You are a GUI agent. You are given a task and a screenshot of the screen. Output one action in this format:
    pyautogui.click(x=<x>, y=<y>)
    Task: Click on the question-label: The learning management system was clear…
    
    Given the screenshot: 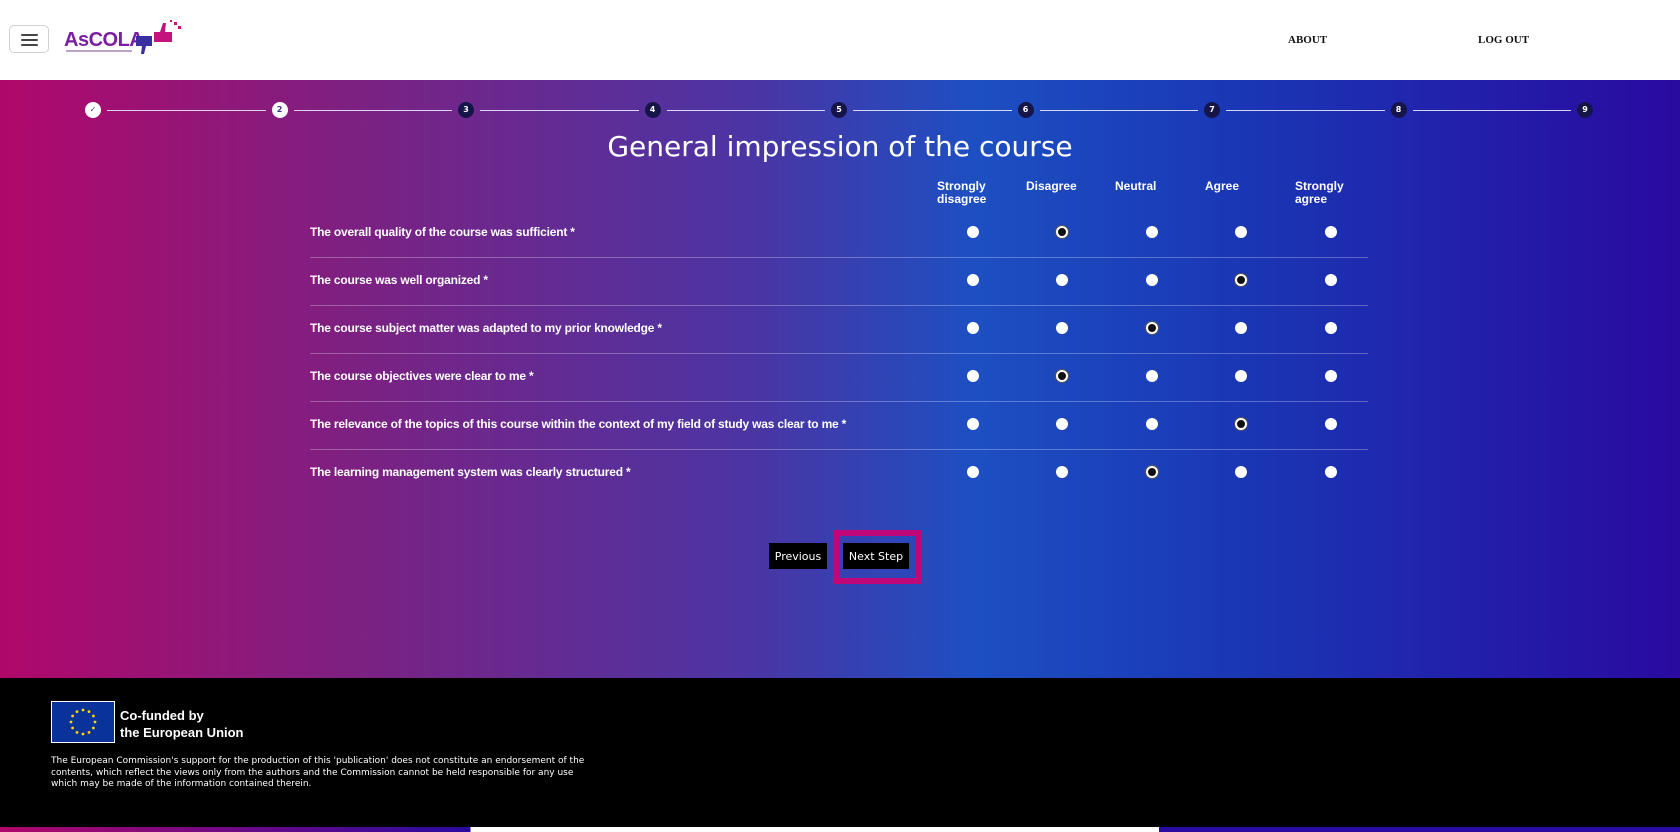 What is the action you would take?
    pyautogui.click(x=470, y=472)
    